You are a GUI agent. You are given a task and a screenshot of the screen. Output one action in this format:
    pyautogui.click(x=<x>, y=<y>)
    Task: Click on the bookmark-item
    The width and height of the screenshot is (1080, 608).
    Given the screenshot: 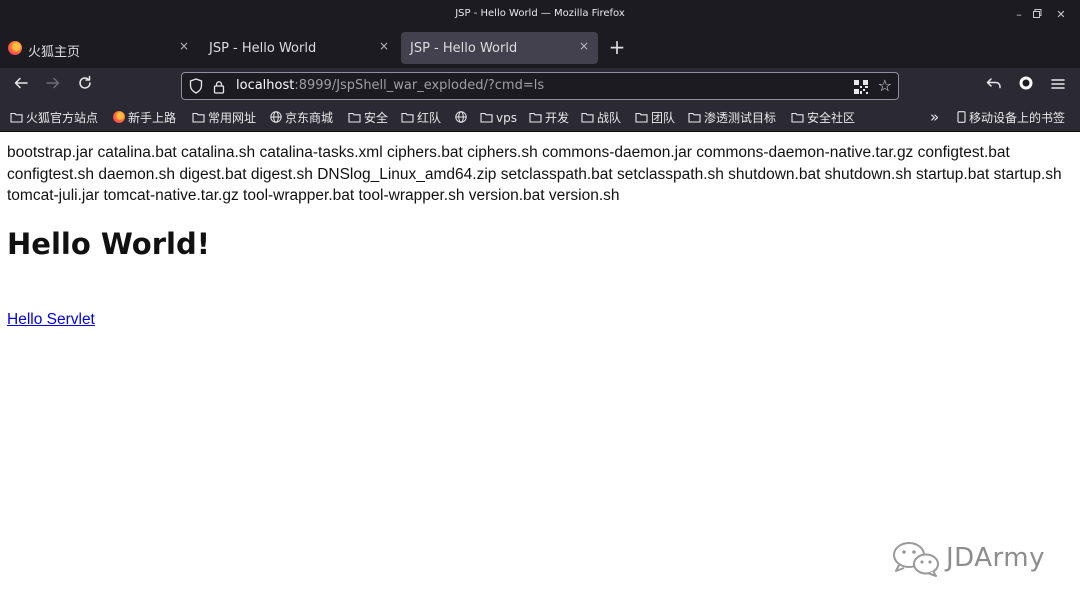 What is the action you would take?
    pyautogui.click(x=462, y=118)
    